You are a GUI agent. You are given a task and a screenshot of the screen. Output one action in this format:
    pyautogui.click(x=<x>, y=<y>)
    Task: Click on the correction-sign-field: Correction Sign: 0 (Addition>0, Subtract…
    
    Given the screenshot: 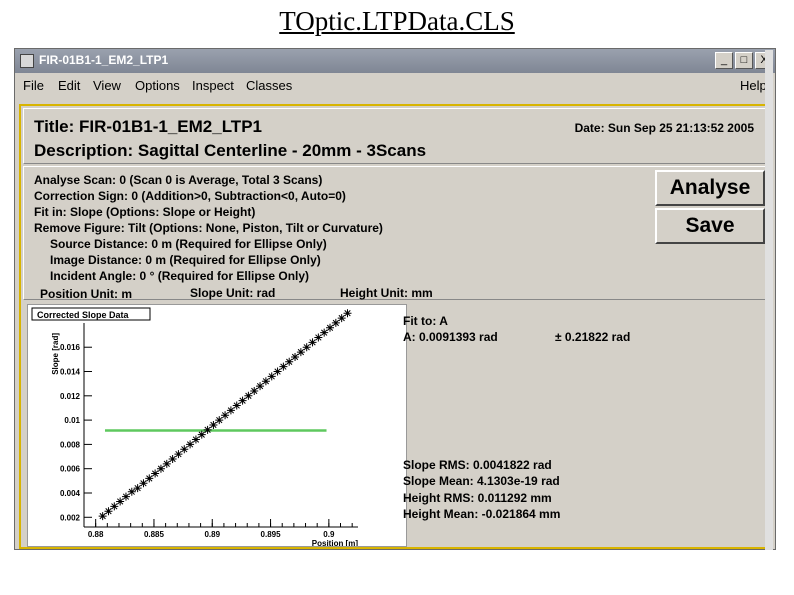 What is the action you would take?
    pyautogui.click(x=190, y=196)
    